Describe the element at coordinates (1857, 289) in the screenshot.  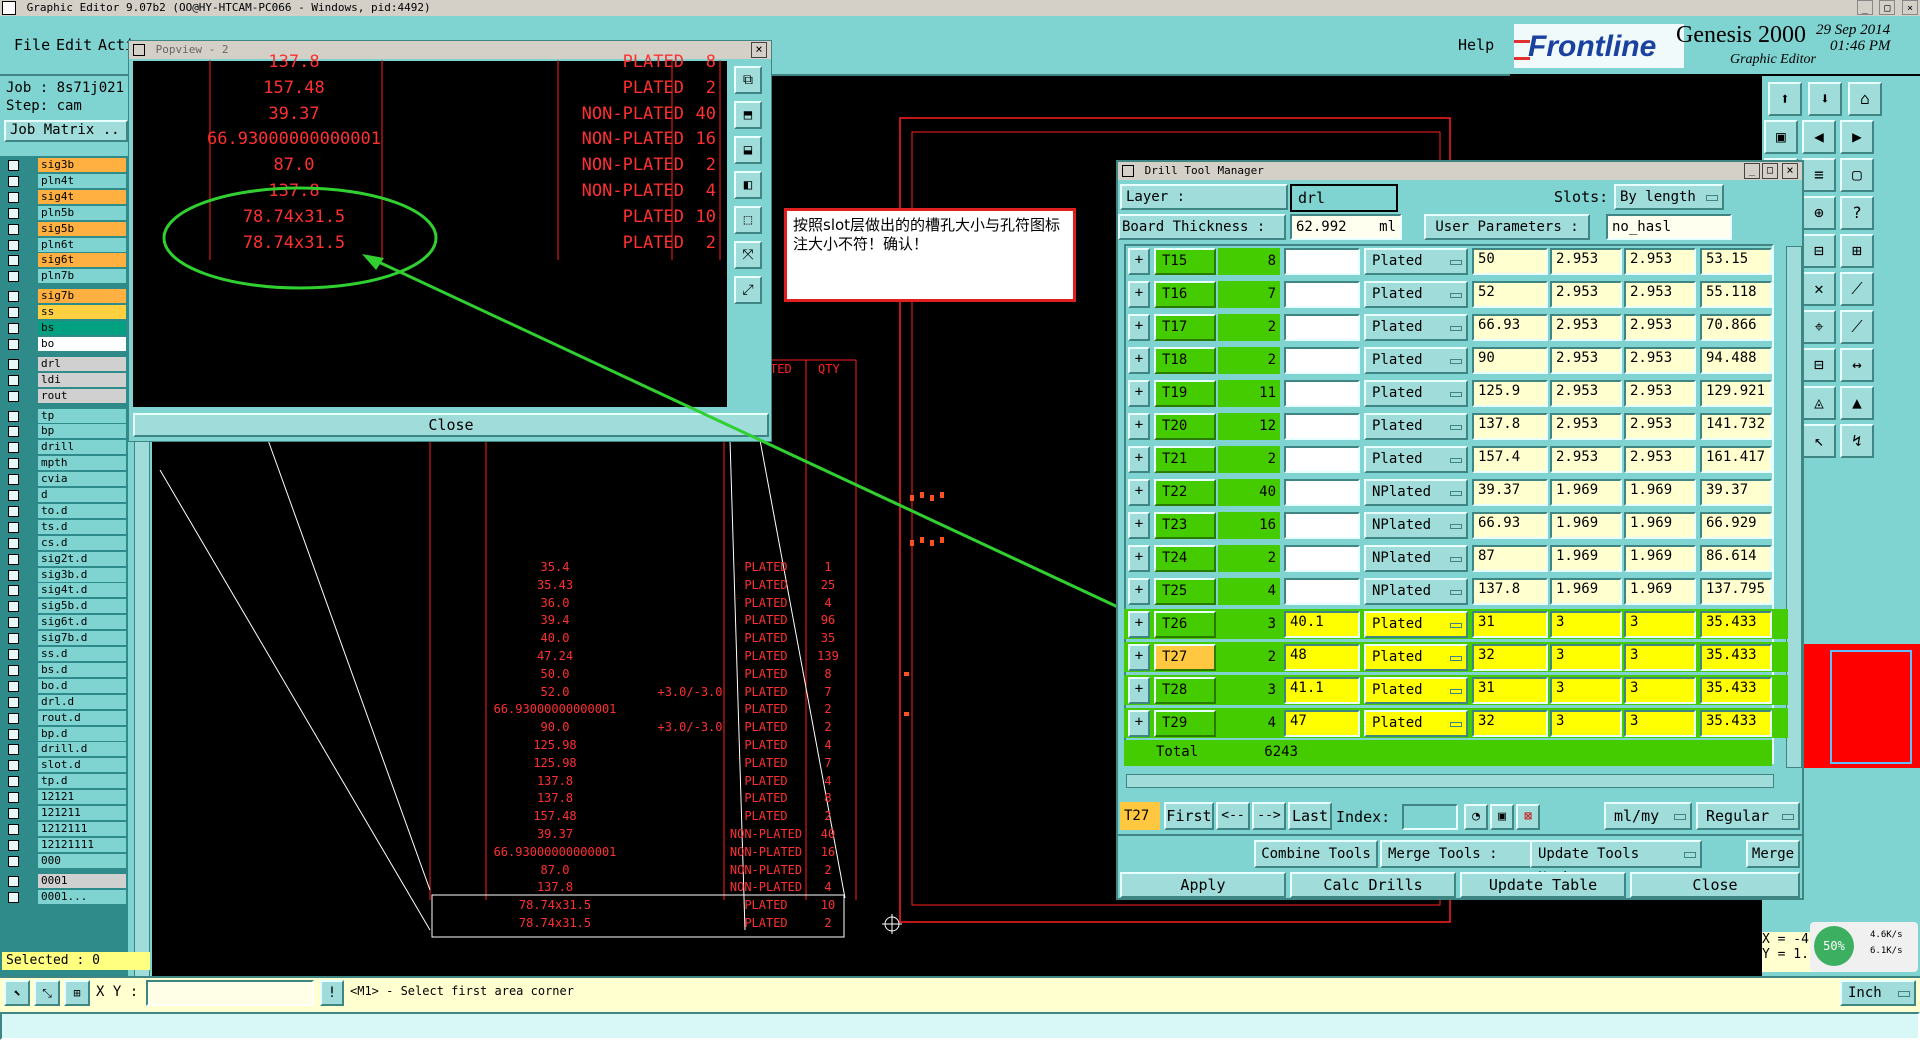
I see `toolbar-button: ⟋` at that location.